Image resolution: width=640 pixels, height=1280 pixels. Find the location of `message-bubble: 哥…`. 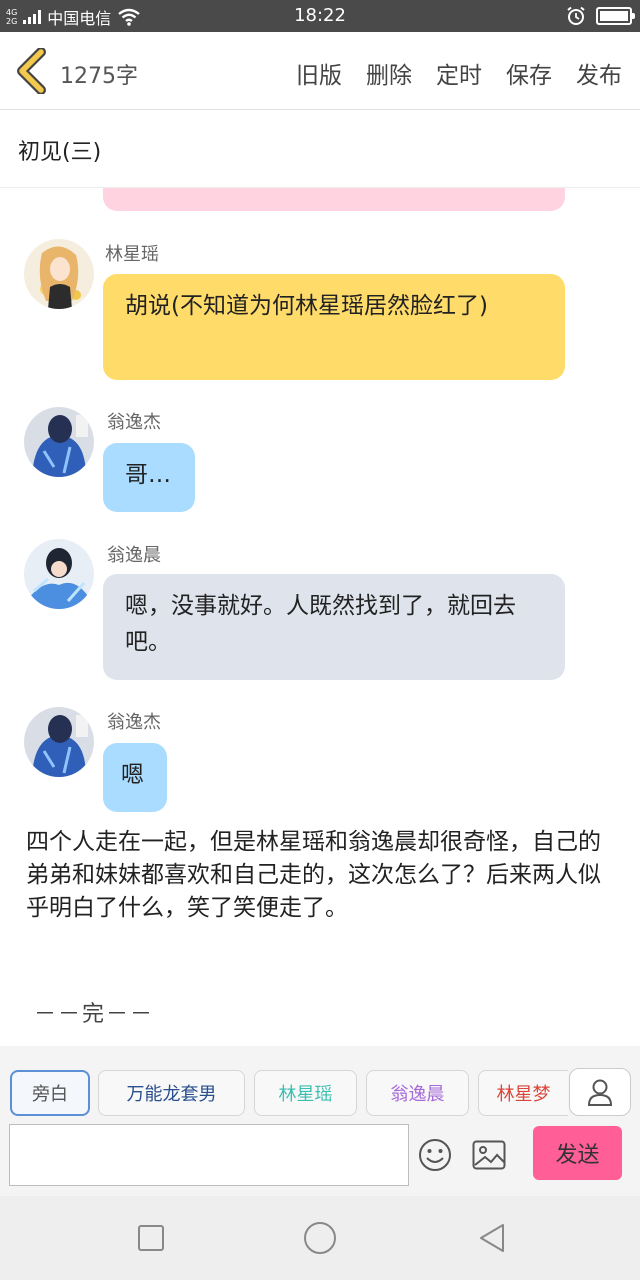

message-bubble: 哥… is located at coordinates (149, 477).